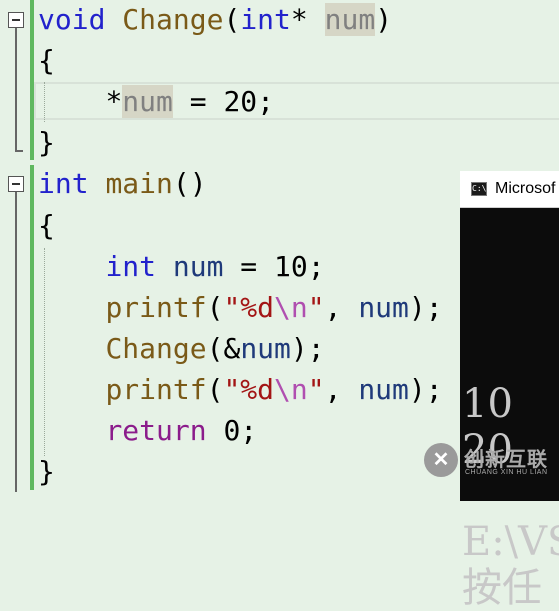 The height and width of the screenshot is (611, 559). Describe the element at coordinates (19, 151) in the screenshot. I see `fold-end` at that location.